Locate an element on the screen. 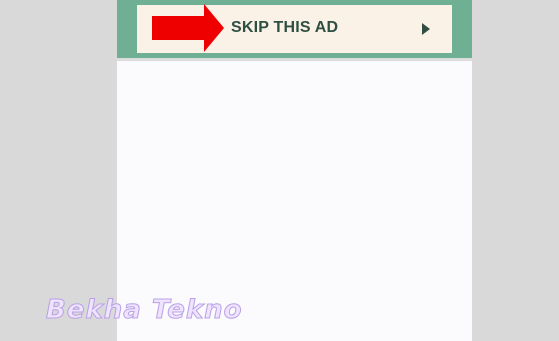 This screenshot has height=341, width=559. watermark: Bekha Tekno is located at coordinates (144, 310).